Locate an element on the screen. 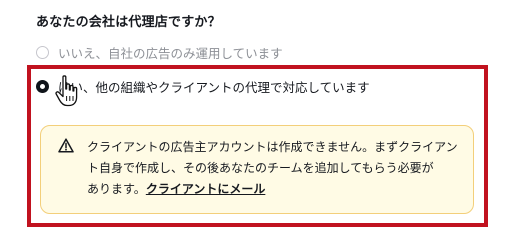 Image resolution: width=508 pixels, height=243 pixels. option-no-agency-label: いいえ、自社の広告のみ運用しています is located at coordinates (170, 53).